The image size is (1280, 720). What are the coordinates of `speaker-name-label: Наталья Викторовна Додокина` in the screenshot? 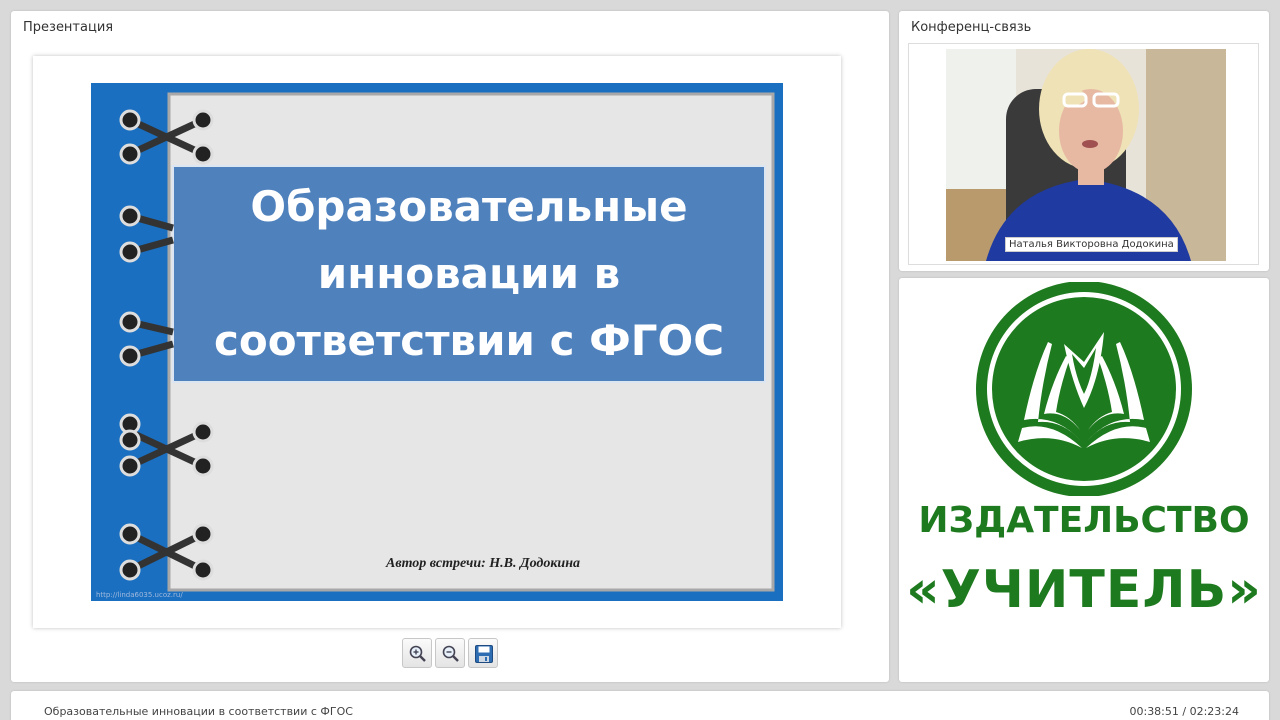 It's located at (1091, 244).